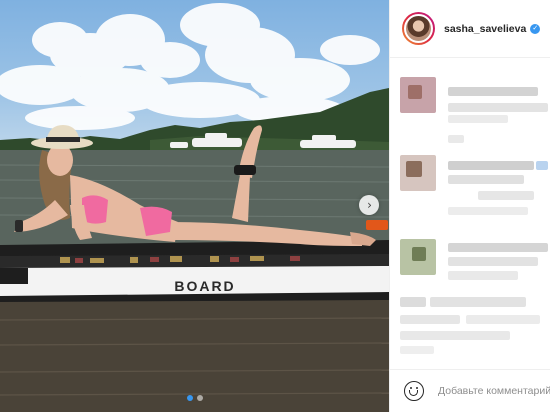 The height and width of the screenshot is (412, 550). I want to click on username-link: sasha_savelieva, so click(485, 29).